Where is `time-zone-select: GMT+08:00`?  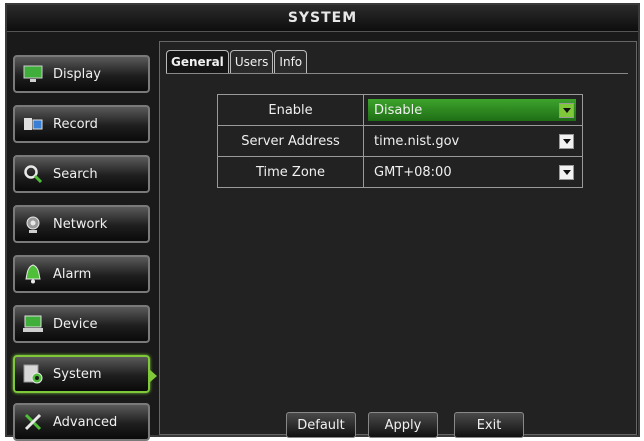
time-zone-select: GMT+08:00 is located at coordinates (473, 172).